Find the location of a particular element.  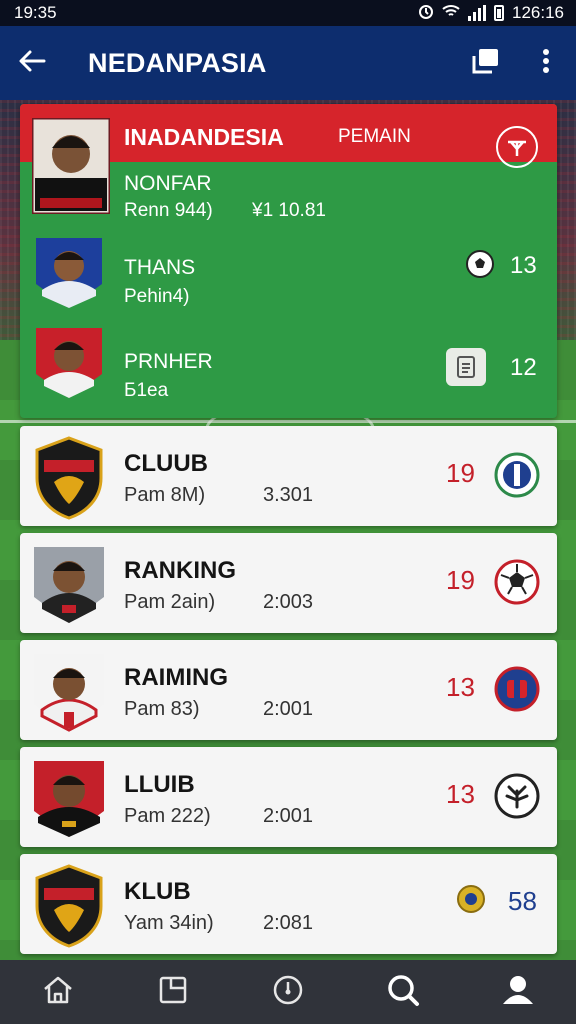

profile-icon is located at coordinates (518, 992).